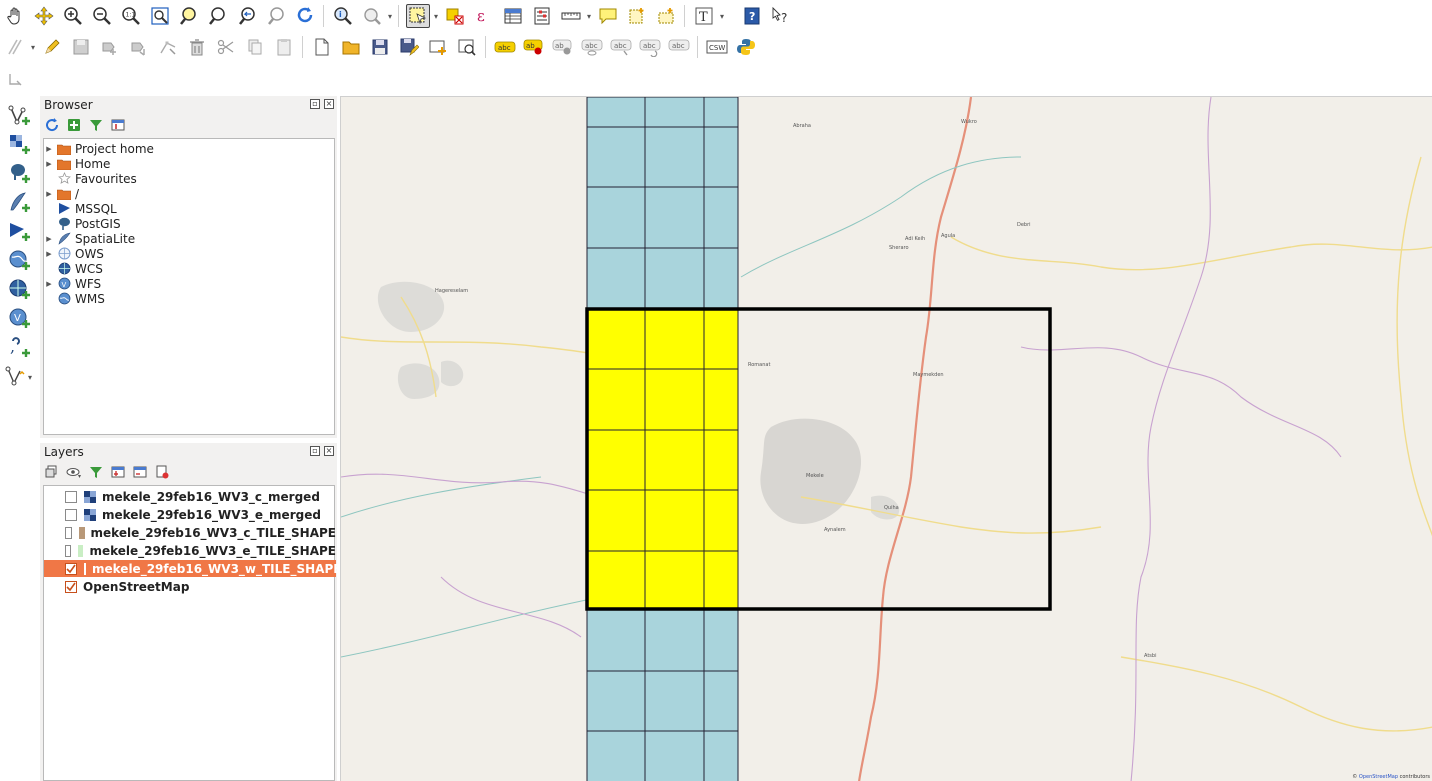 This screenshot has width=1432, height=781. What do you see at coordinates (704, 16) in the screenshot?
I see `text-annotation-button: T` at bounding box center [704, 16].